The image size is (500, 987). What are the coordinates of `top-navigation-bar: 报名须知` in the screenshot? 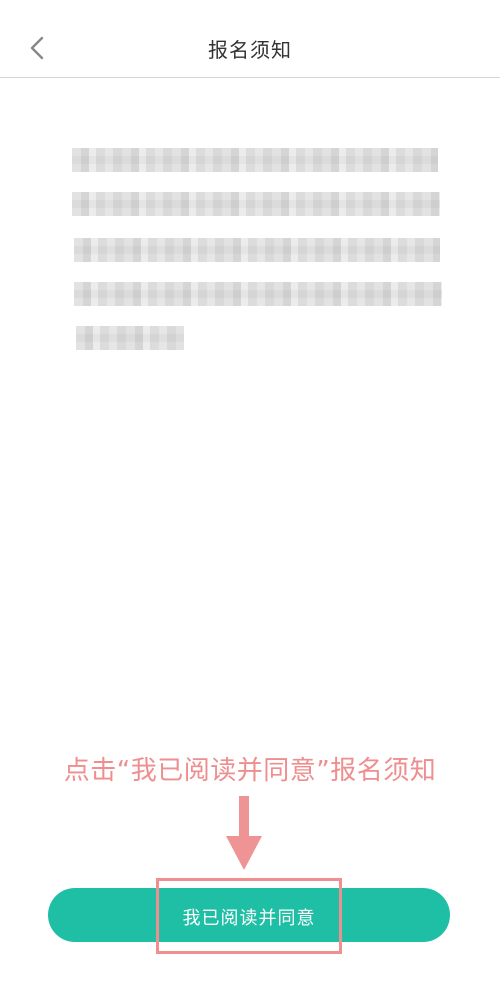 It's located at (250, 39).